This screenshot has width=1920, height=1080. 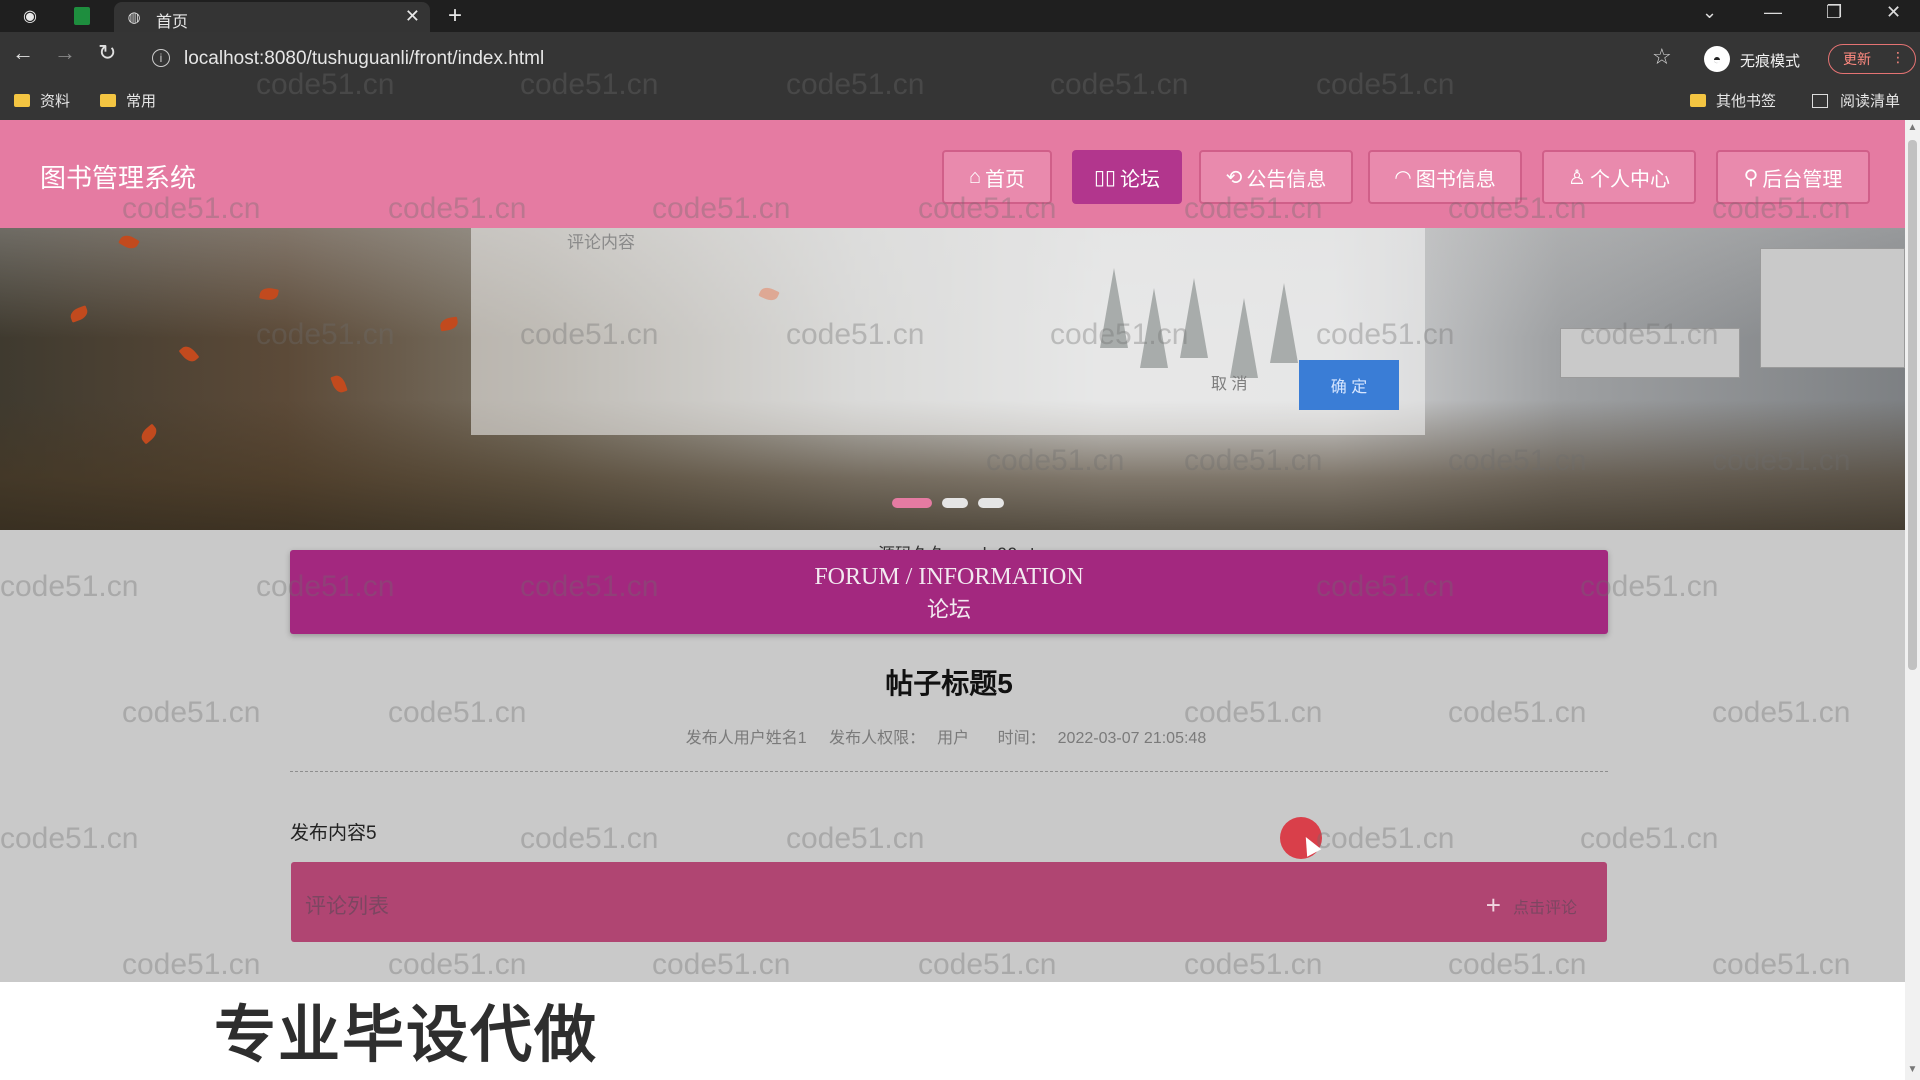 I want to click on nav-books: ◠ 图书信息, so click(x=1445, y=177).